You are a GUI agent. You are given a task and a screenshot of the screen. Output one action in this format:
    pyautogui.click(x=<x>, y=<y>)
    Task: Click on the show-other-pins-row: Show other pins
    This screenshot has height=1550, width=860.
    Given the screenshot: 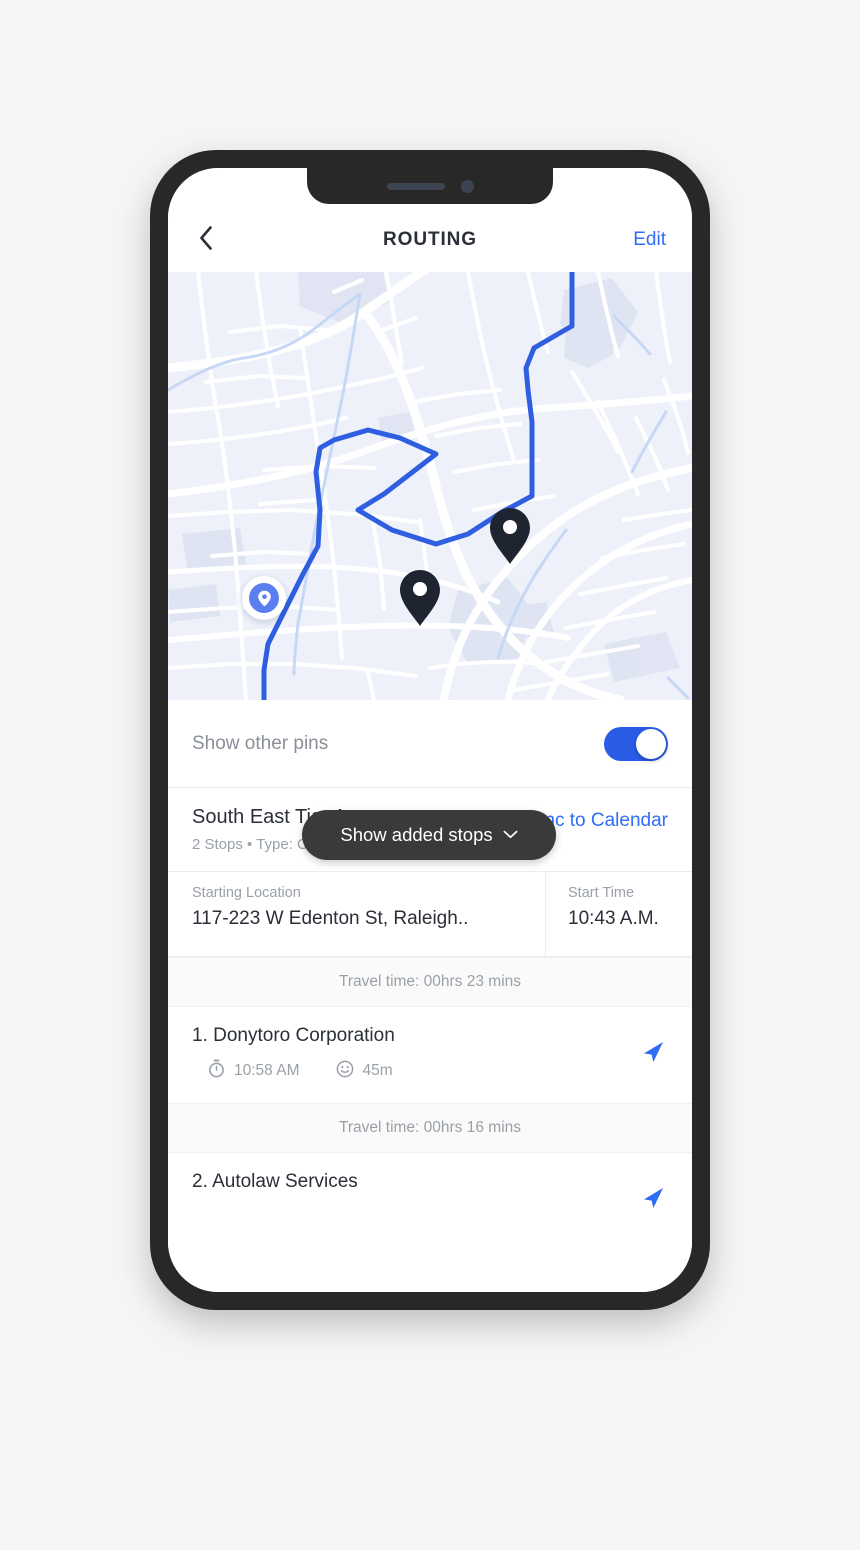 What is the action you would take?
    pyautogui.click(x=430, y=744)
    